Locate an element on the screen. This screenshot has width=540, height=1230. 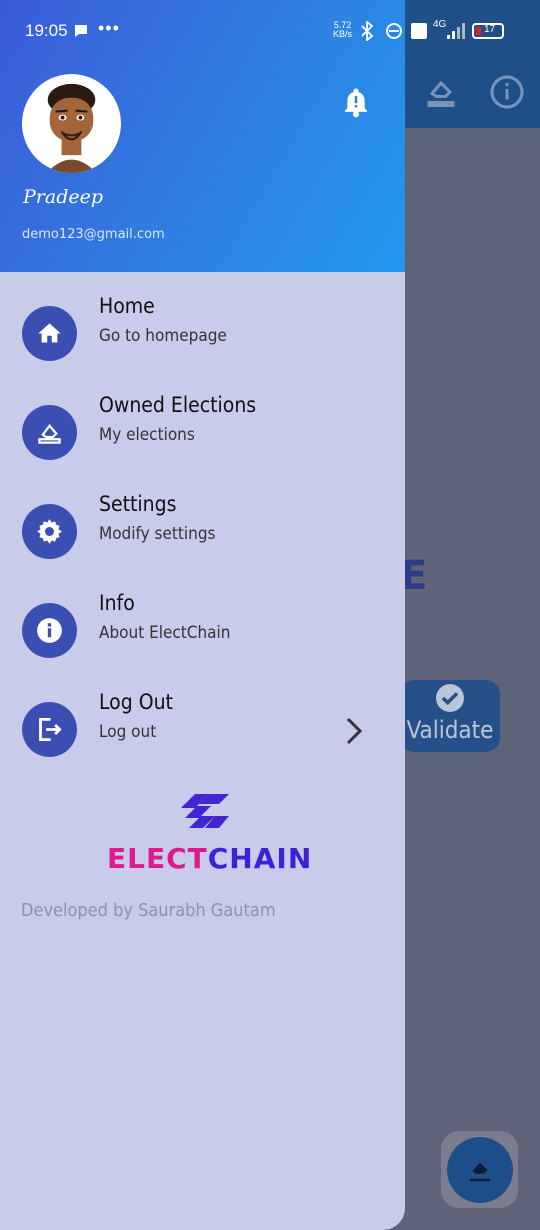
user-email: demo123@gmail.com is located at coordinates (93, 234).